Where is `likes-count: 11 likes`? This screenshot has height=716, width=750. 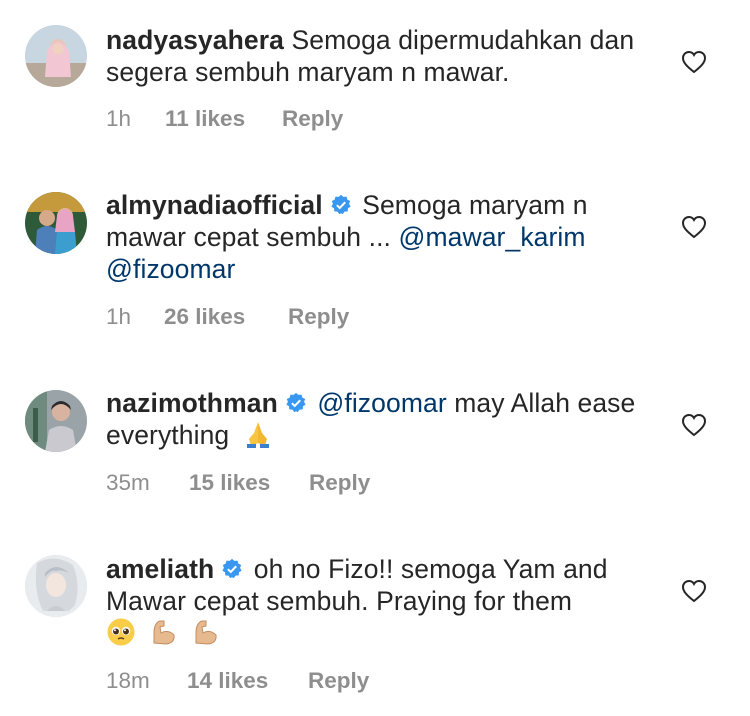
likes-count: 11 likes is located at coordinates (205, 119).